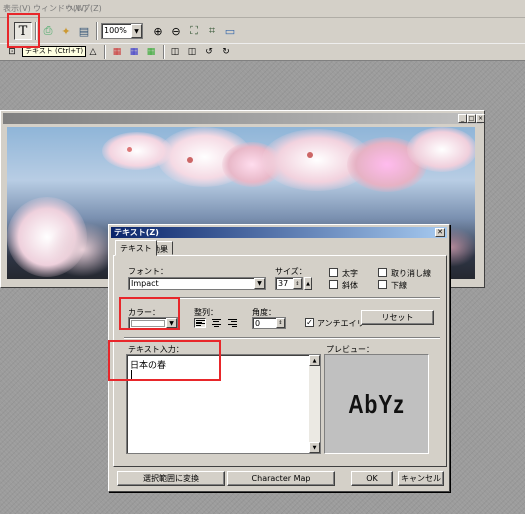 The image size is (525, 514). I want to click on actual-size-icon: ⌗, so click(212, 31).